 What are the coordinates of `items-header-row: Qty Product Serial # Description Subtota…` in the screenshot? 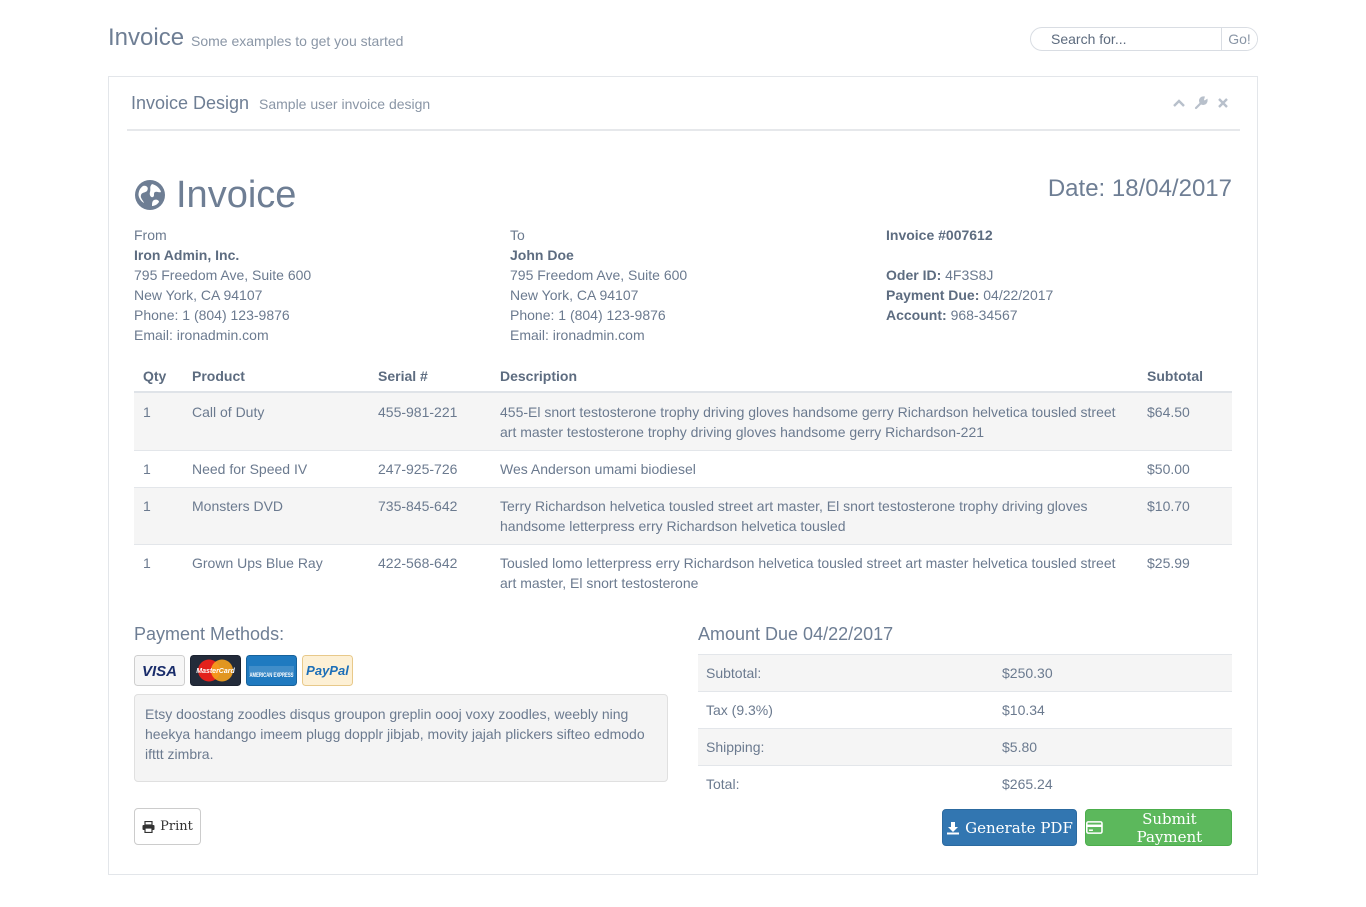 It's located at (683, 376).